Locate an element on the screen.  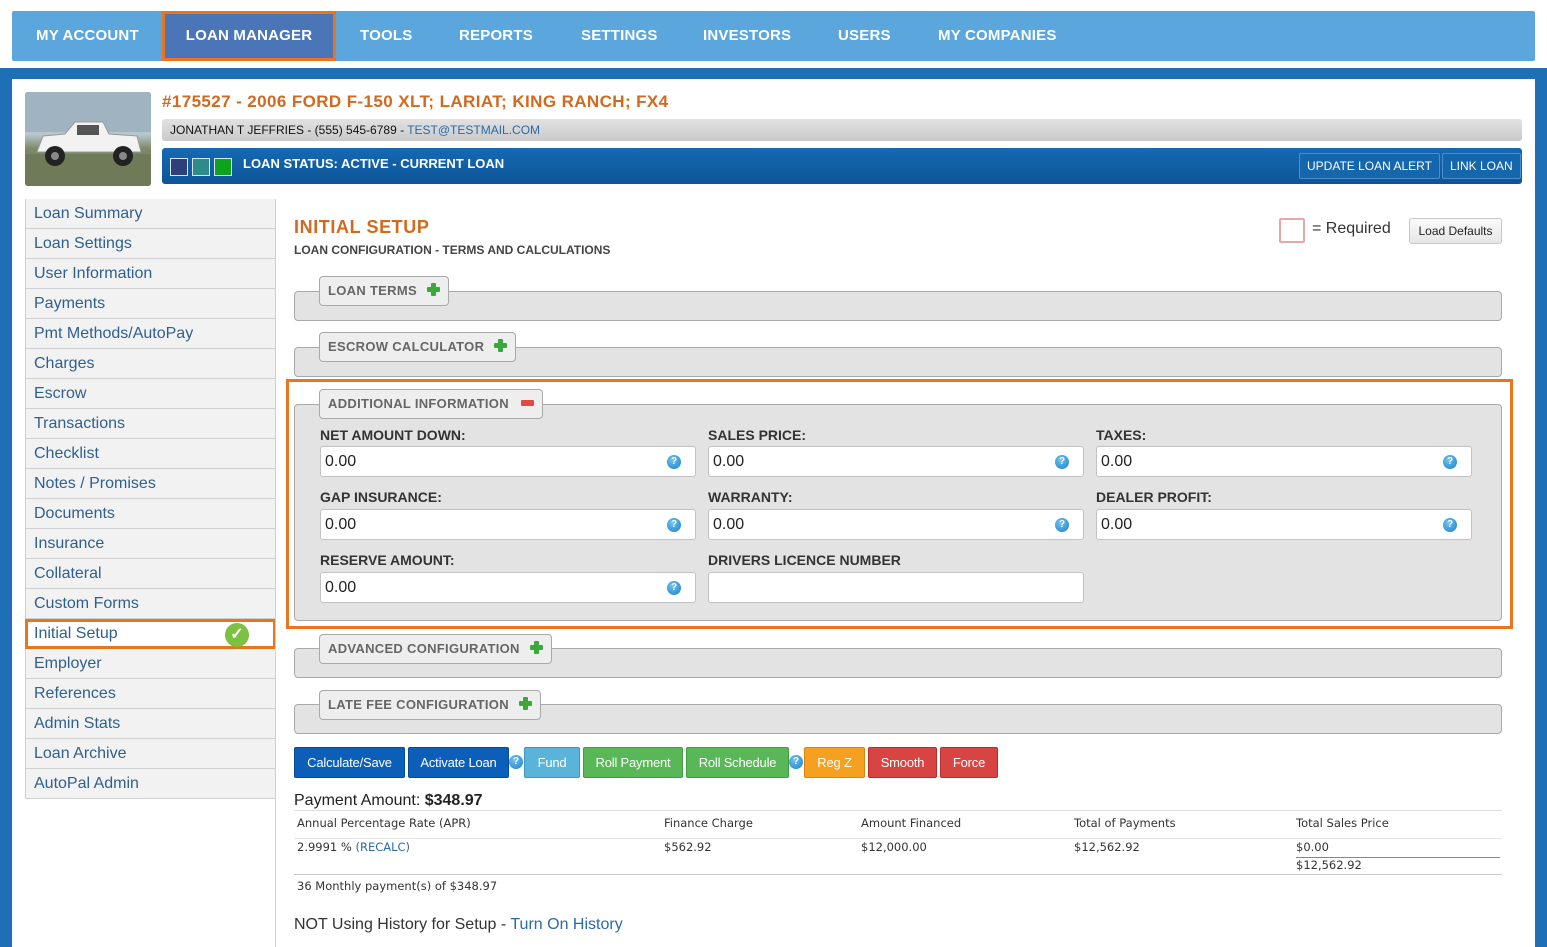
tila-header-total-sales-price: Total Sales Price is located at coordinates (1342, 823).